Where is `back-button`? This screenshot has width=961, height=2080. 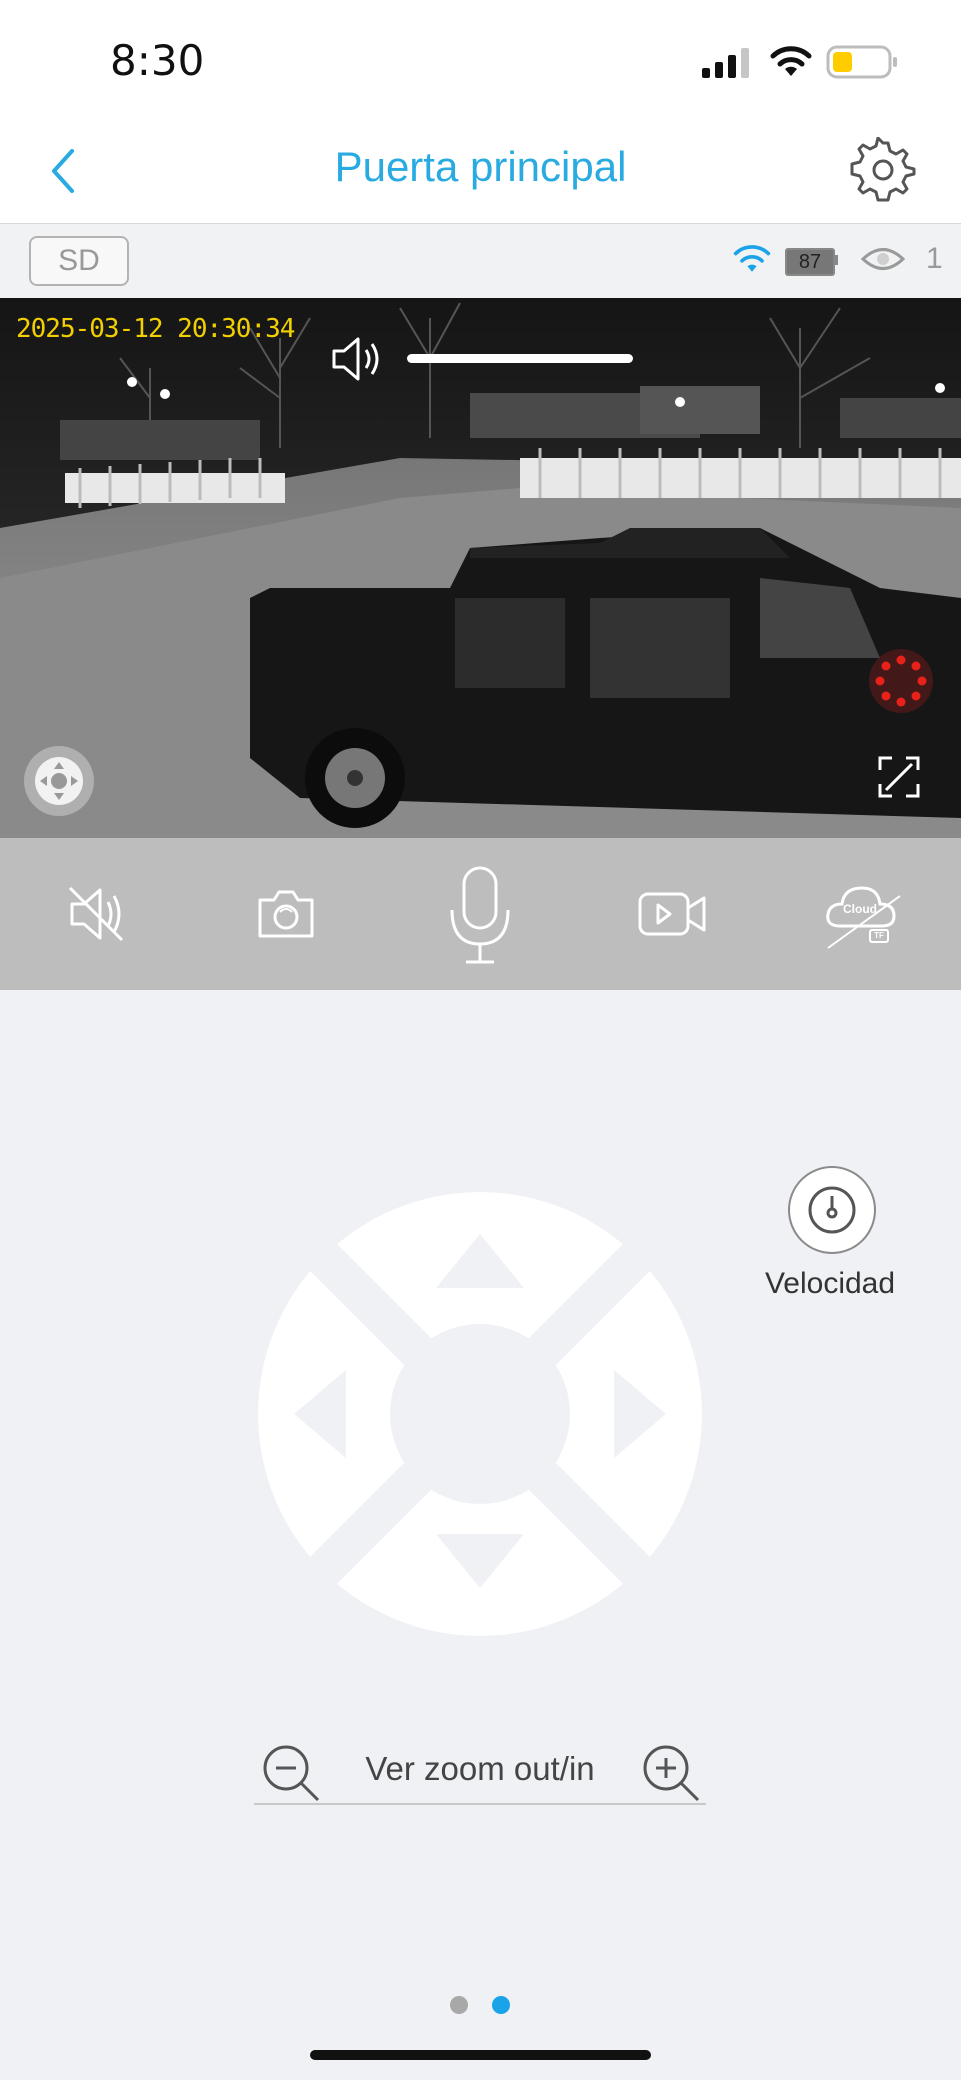
back-button is located at coordinates (65, 171).